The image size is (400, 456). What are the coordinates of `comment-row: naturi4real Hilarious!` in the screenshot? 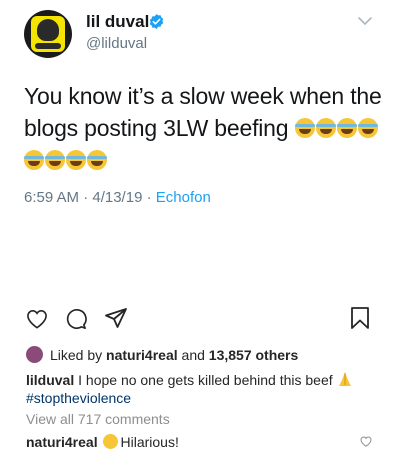 It's located at (102, 442).